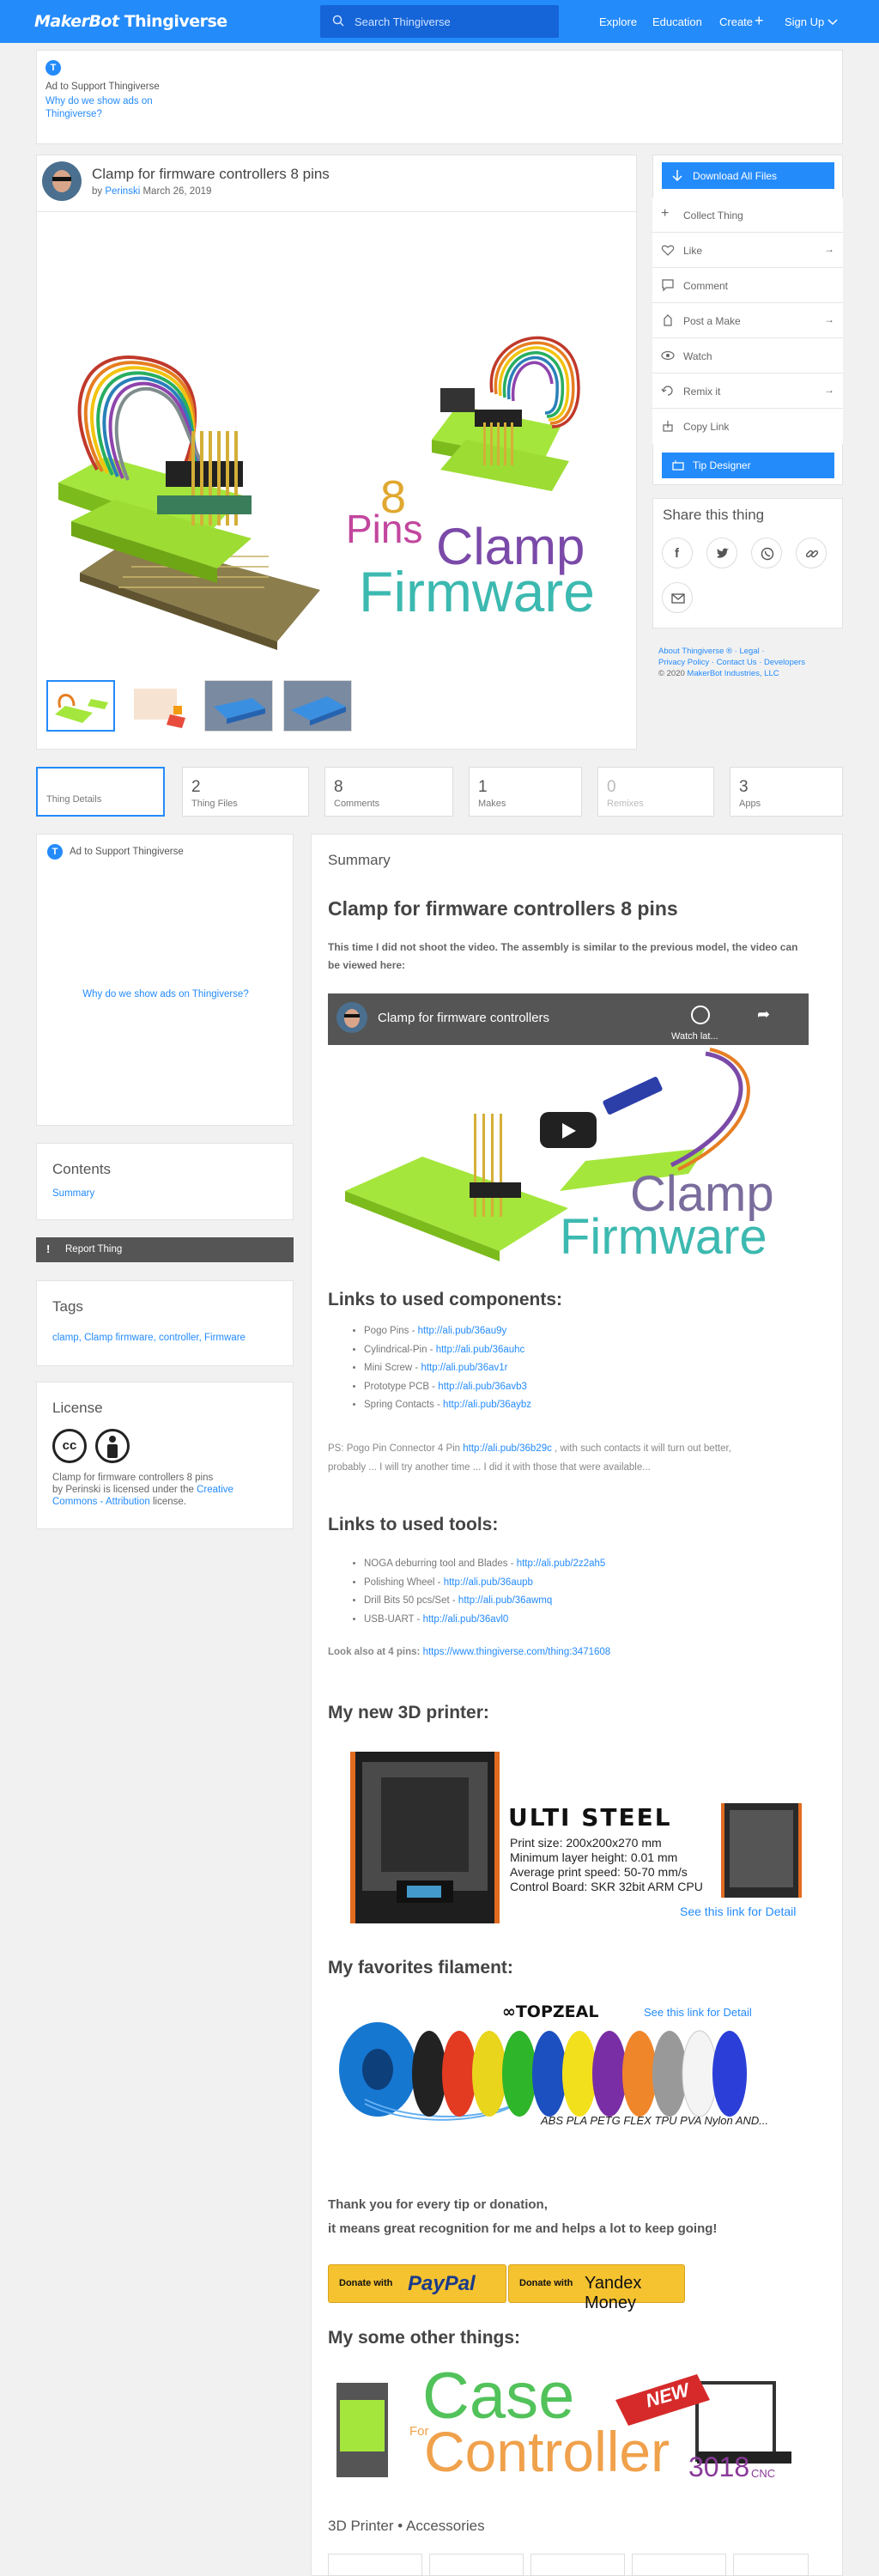 The width and height of the screenshot is (879, 2576). What do you see at coordinates (668, 320) in the screenshot?
I see `hand-icon` at bounding box center [668, 320].